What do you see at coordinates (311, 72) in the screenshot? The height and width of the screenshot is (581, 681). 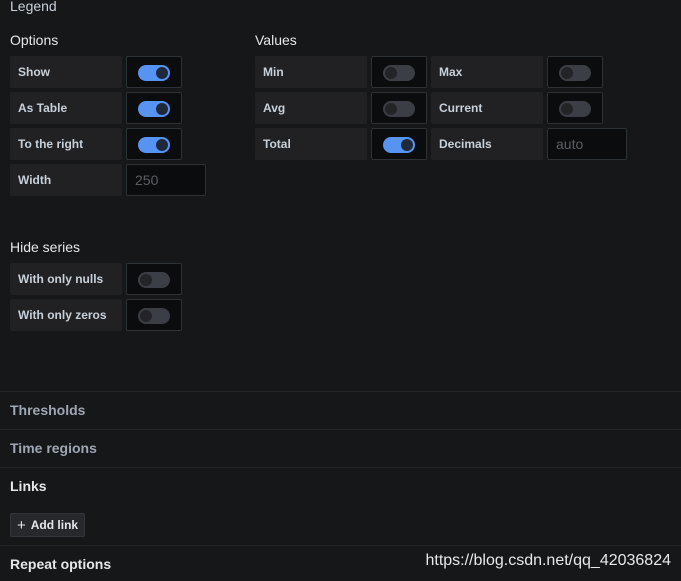 I see `min-label: Min` at bounding box center [311, 72].